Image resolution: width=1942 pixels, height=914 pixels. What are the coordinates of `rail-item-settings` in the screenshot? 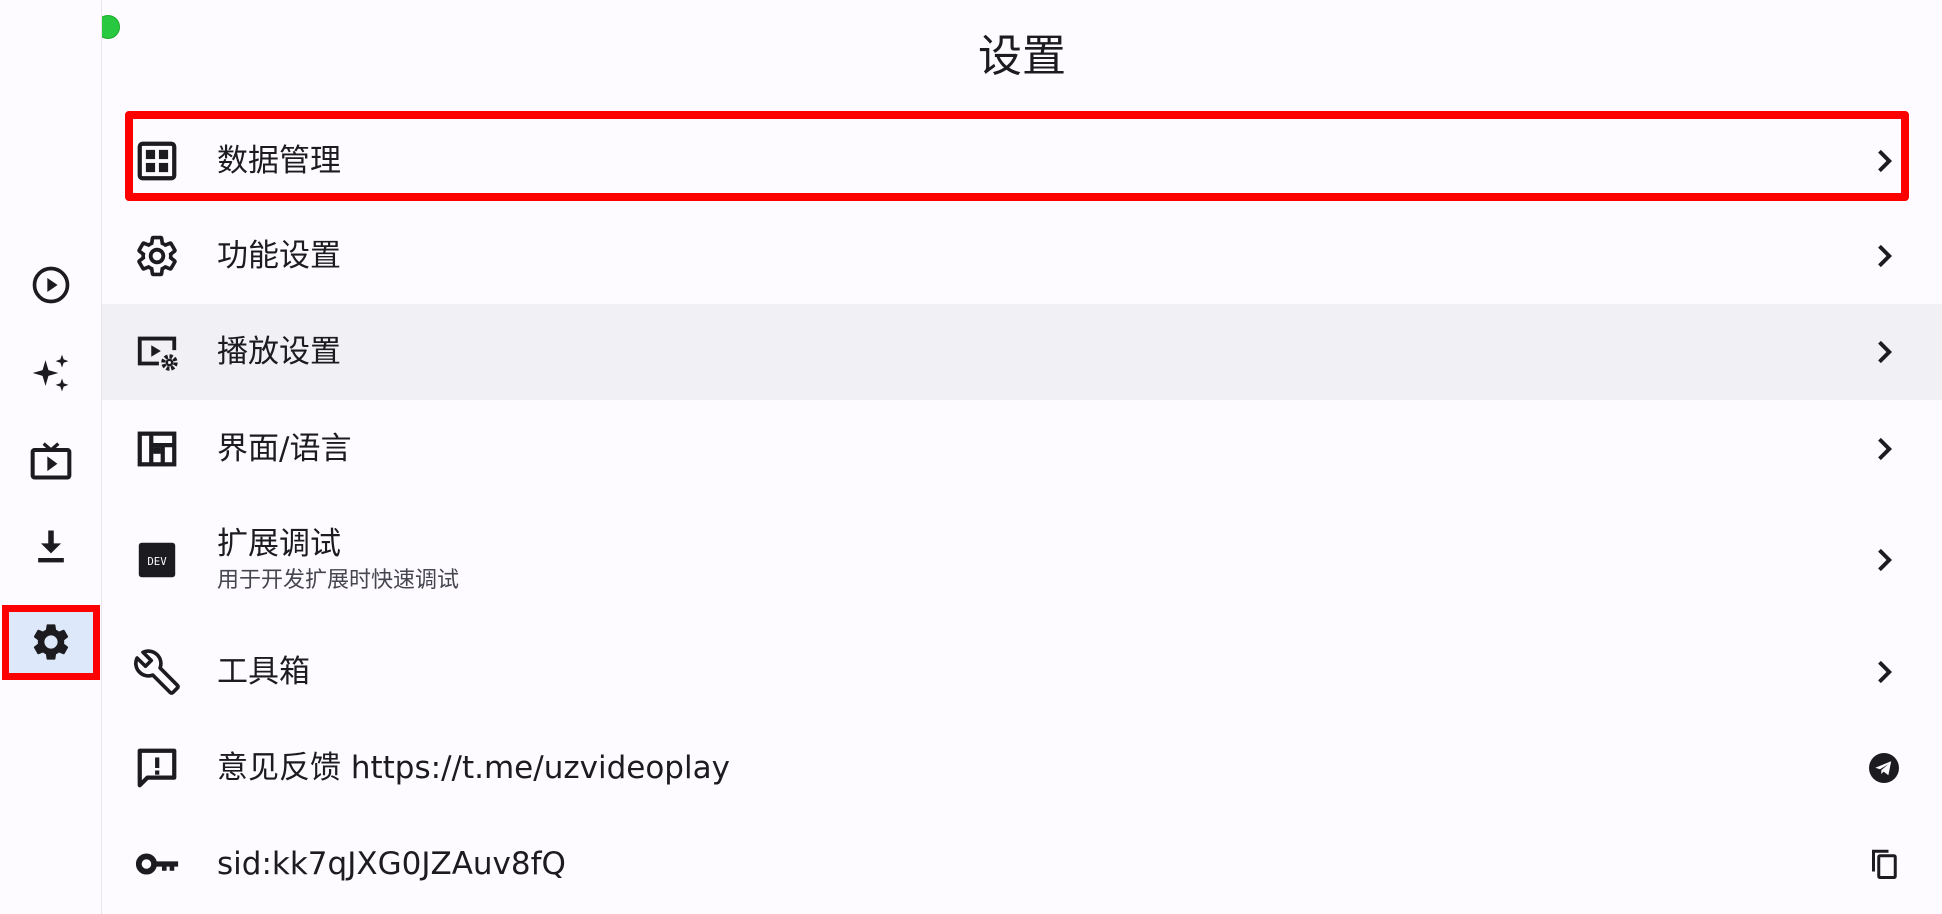 It's located at (50, 642).